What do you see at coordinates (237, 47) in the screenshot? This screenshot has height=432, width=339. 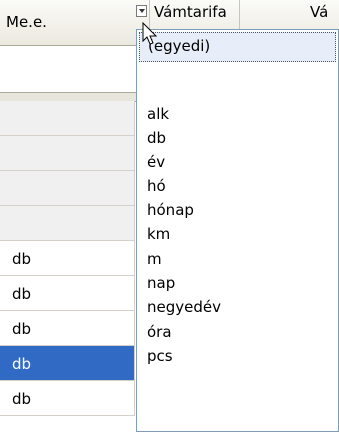 I see `filter-option-selected: (egyedi)` at bounding box center [237, 47].